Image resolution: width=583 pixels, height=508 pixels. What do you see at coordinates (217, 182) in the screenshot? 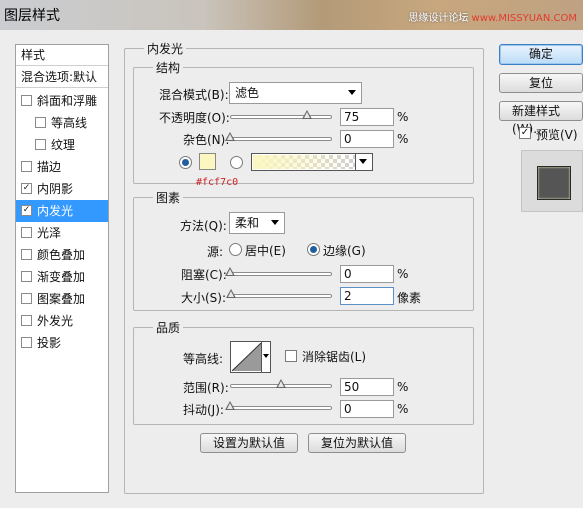
I see `glow-color-hex: #fcf7c0` at bounding box center [217, 182].